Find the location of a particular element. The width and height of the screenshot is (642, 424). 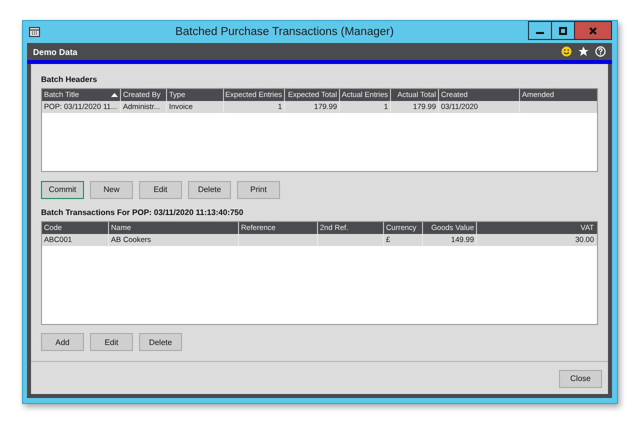

help-icon is located at coordinates (600, 51).